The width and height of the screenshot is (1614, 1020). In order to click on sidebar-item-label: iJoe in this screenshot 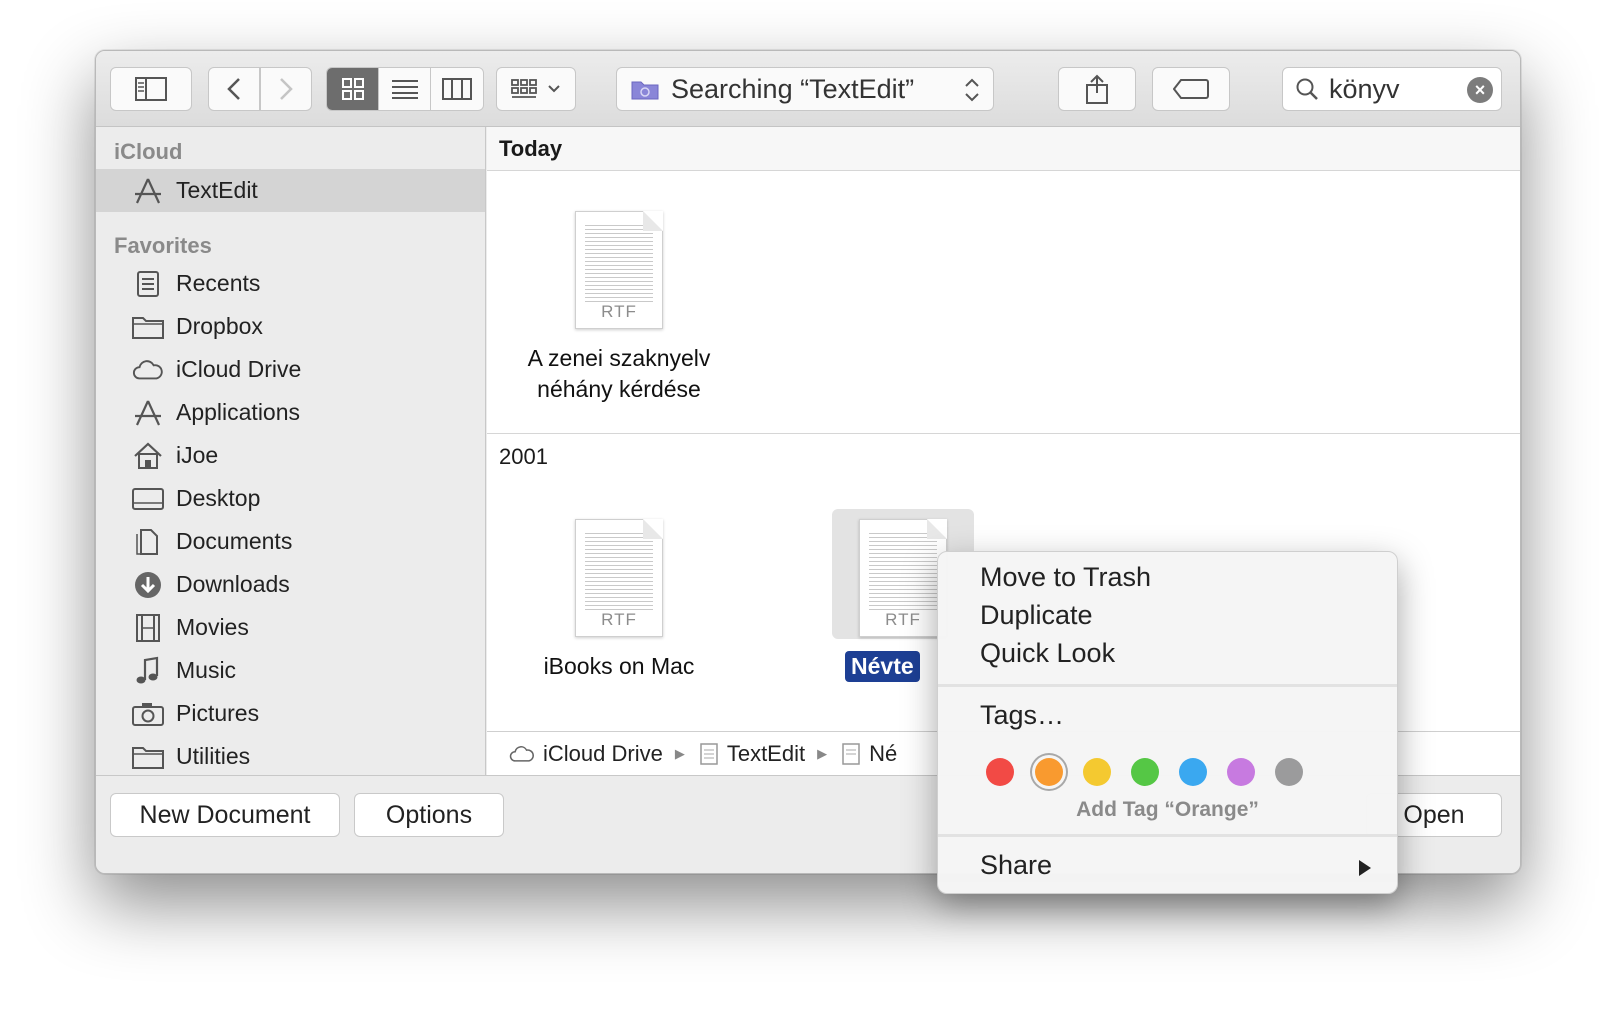, I will do `click(197, 455)`.